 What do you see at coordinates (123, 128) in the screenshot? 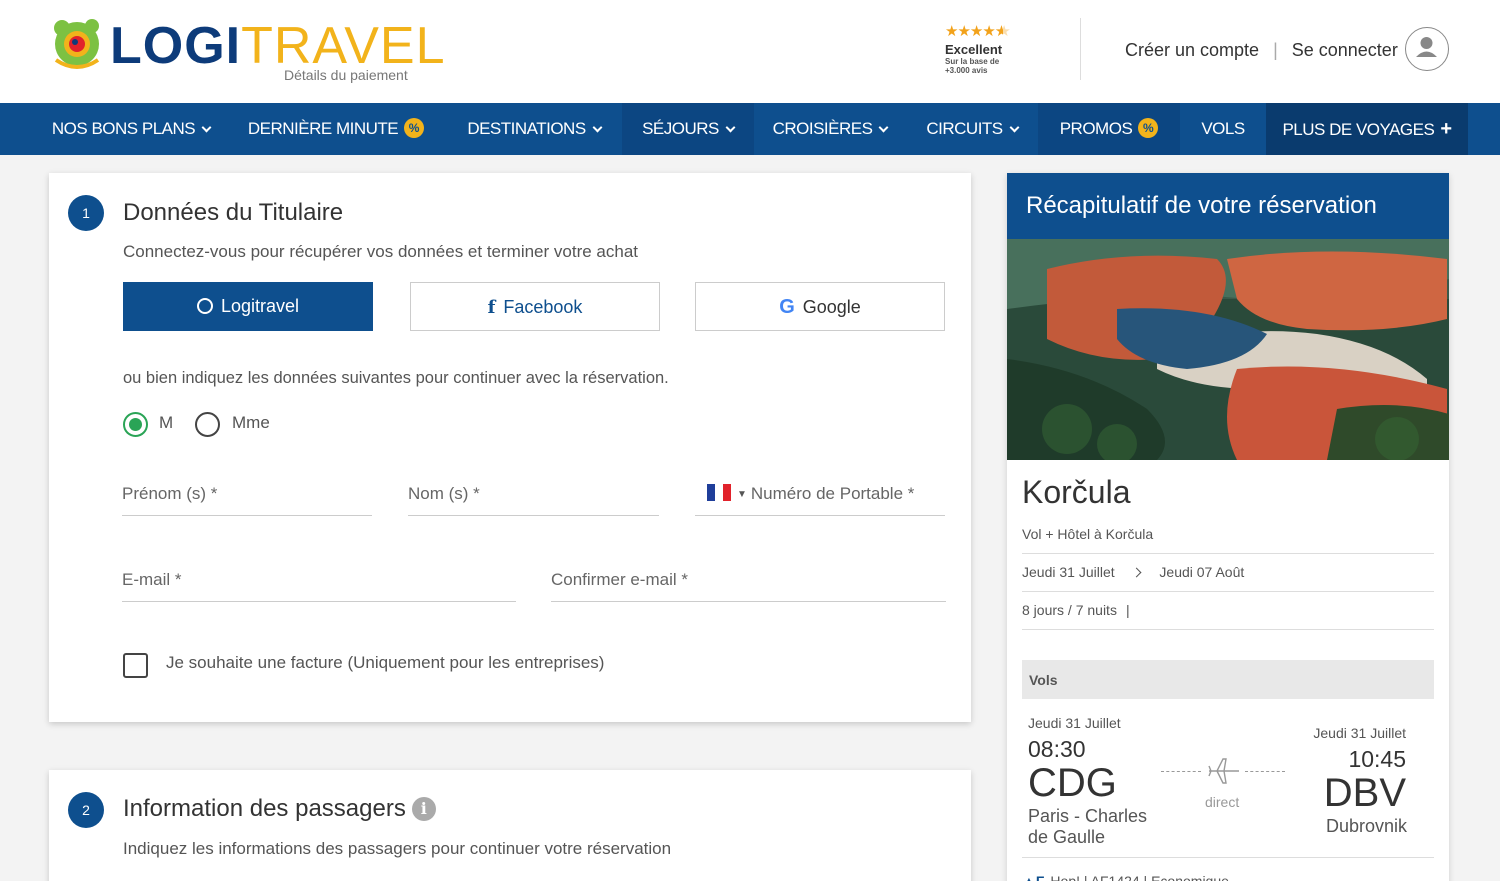
I see `nav-label: NOS BONS PLANS` at bounding box center [123, 128].